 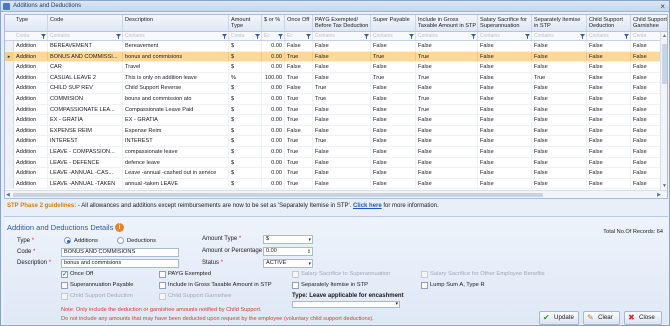 What do you see at coordinates (9, 56) in the screenshot?
I see `row-indicator: ▸` at bounding box center [9, 56].